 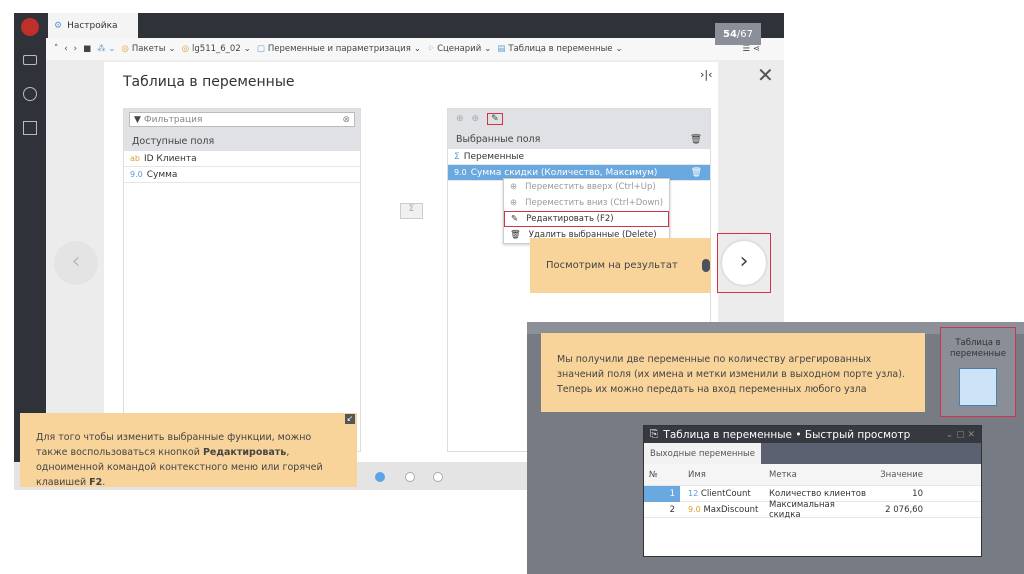 What do you see at coordinates (242, 141) in the screenshot?
I see `available-fields-header: Доступные поля` at bounding box center [242, 141].